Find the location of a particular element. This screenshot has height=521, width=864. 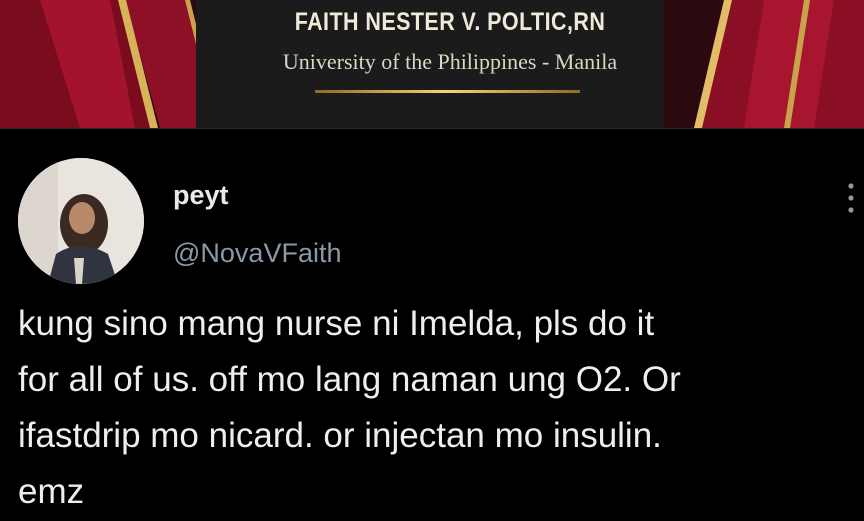

banner-divider is located at coordinates (432, 128).